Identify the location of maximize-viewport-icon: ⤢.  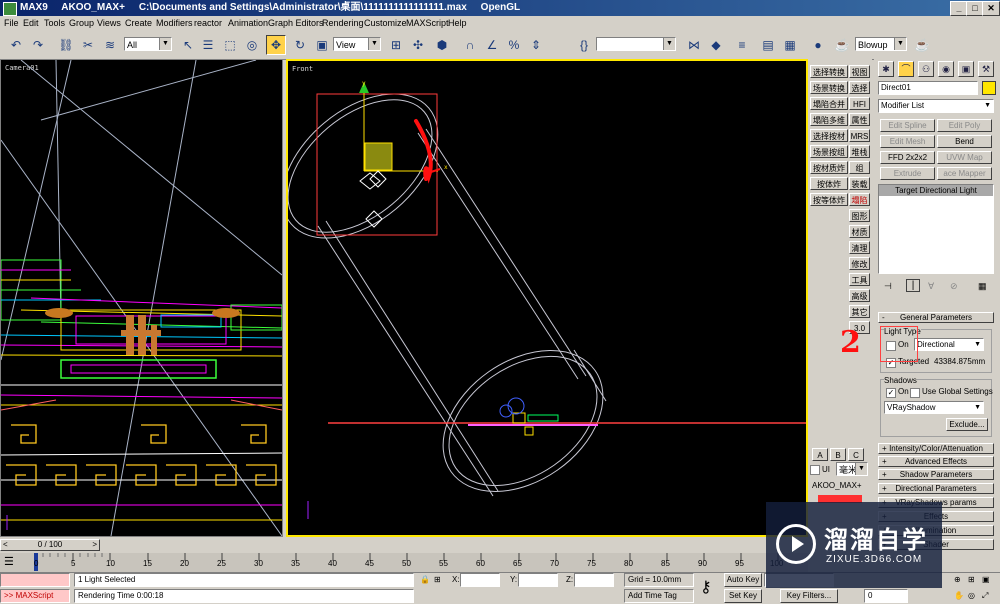
(985, 596).